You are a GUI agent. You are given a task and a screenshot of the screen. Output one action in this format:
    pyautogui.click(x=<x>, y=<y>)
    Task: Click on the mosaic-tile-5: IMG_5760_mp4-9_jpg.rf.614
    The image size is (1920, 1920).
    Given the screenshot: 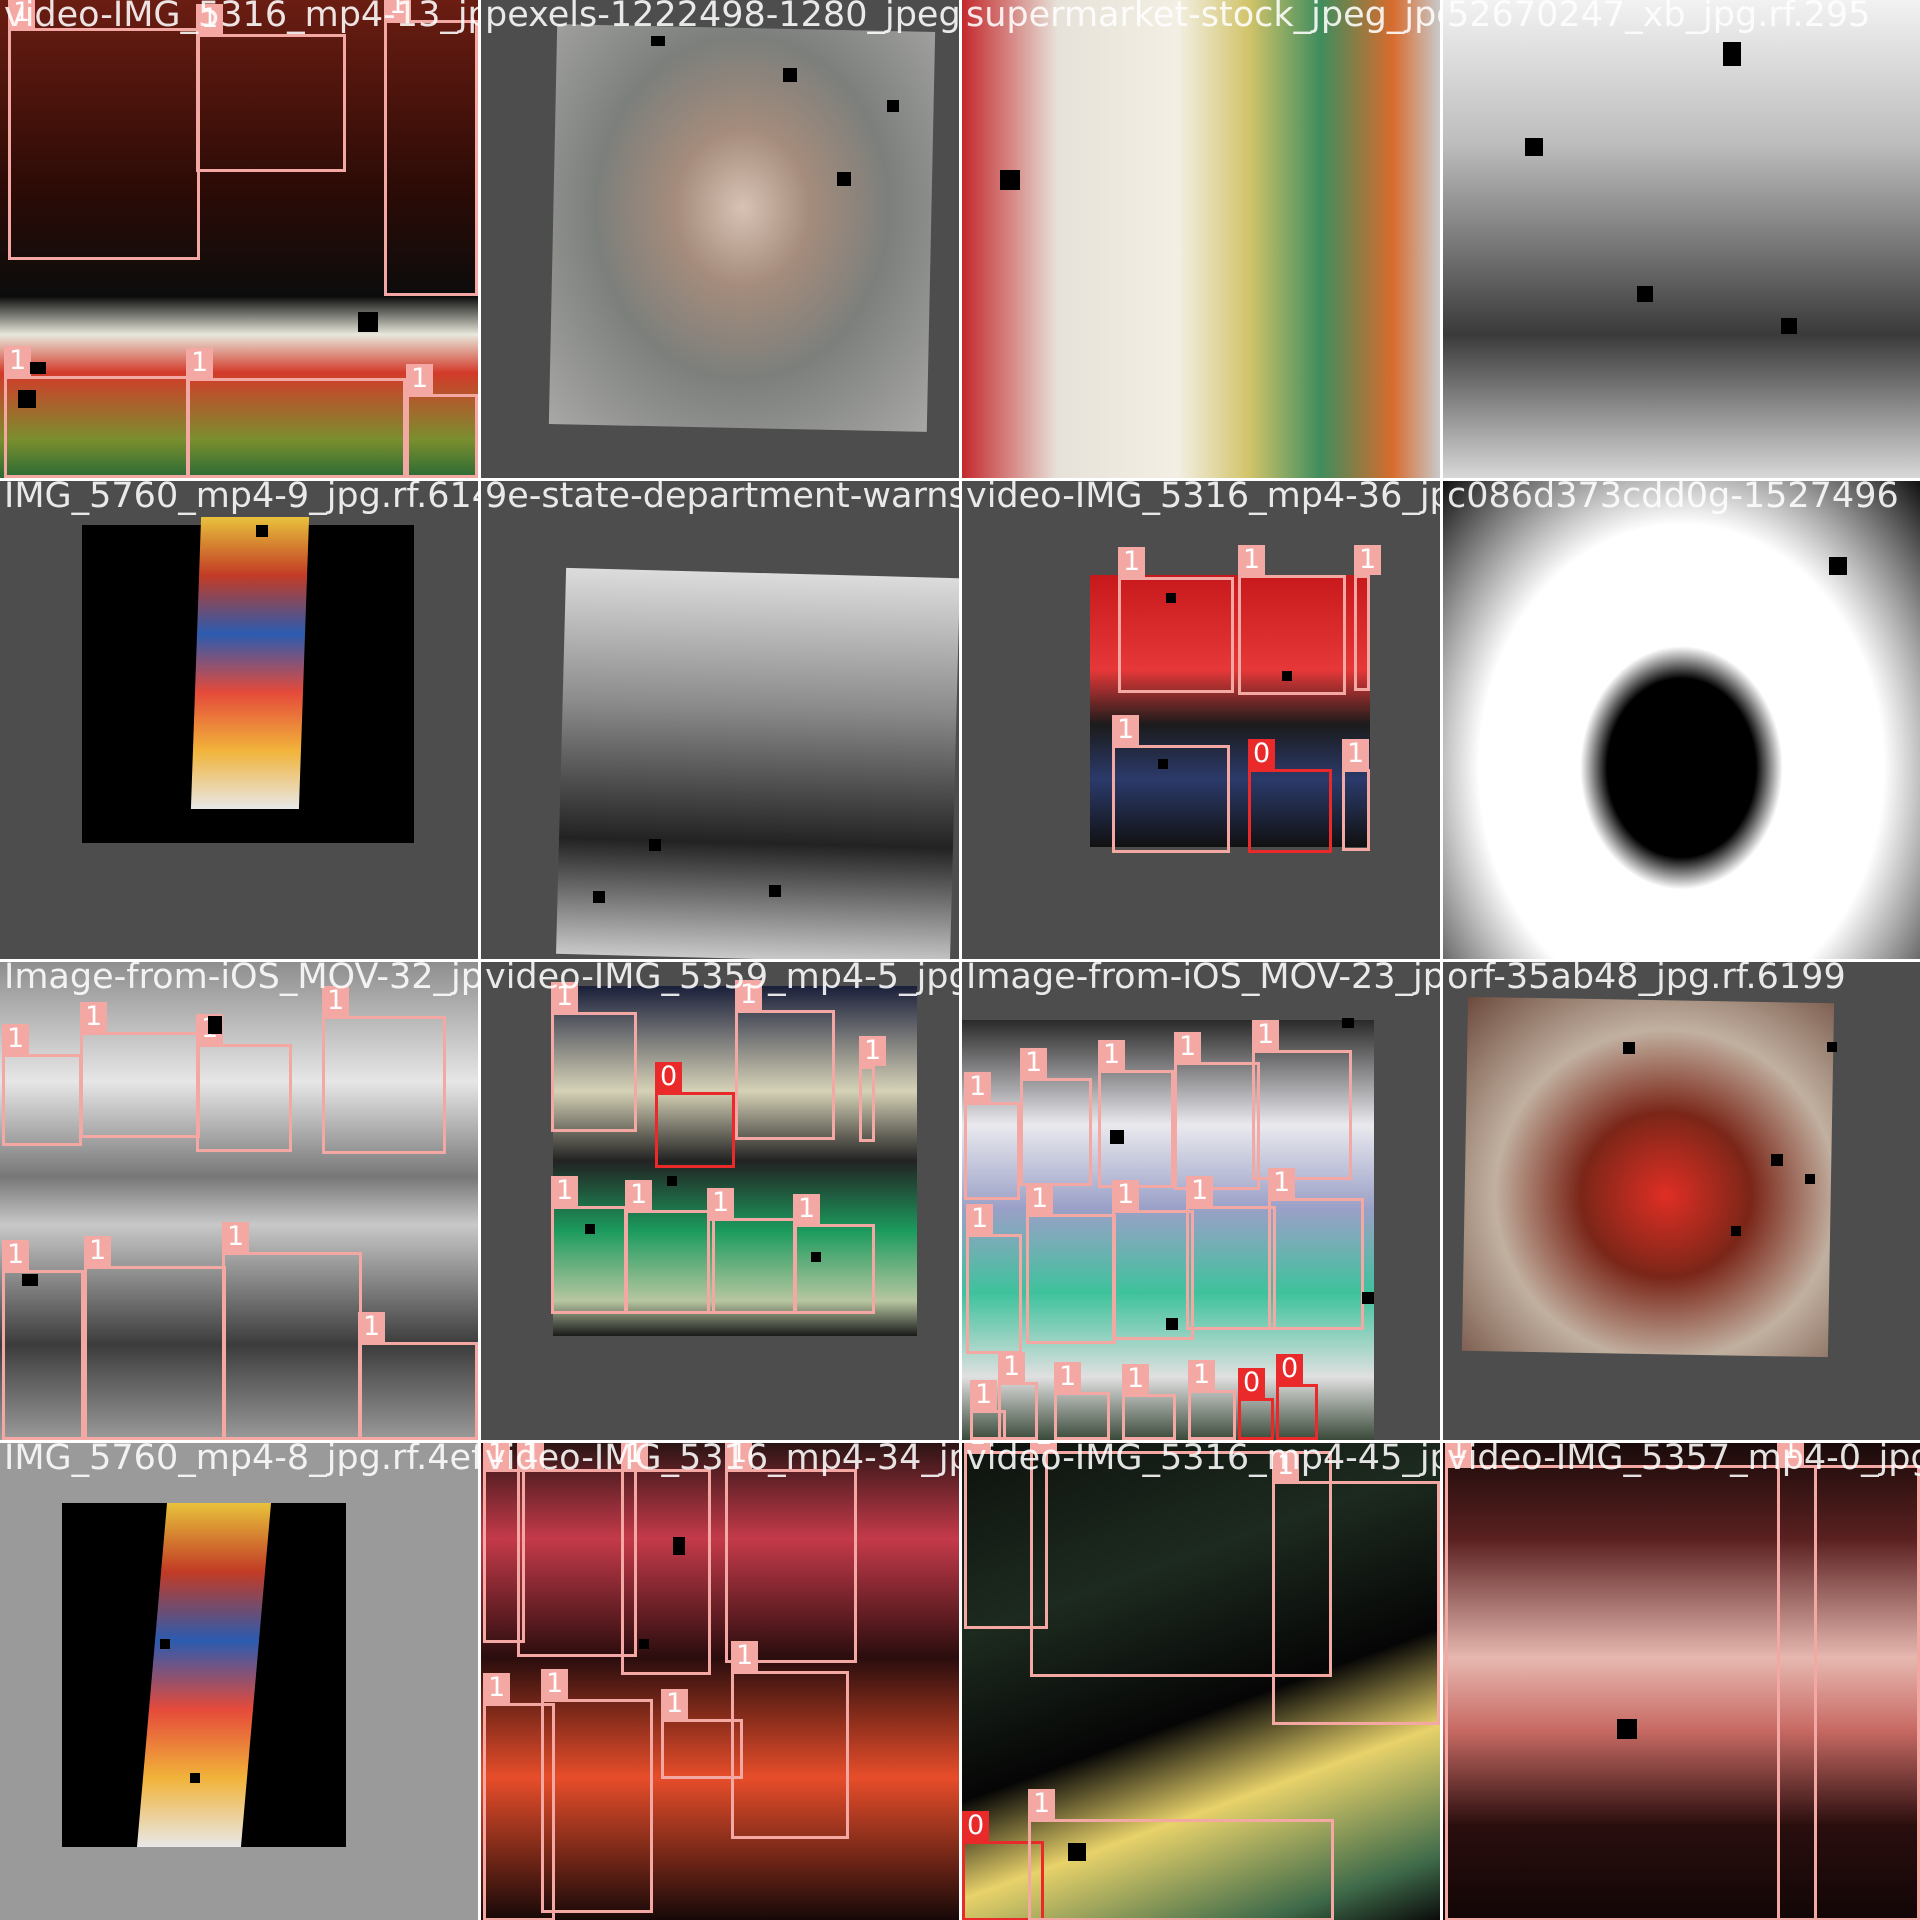 What is the action you would take?
    pyautogui.click(x=239, y=720)
    